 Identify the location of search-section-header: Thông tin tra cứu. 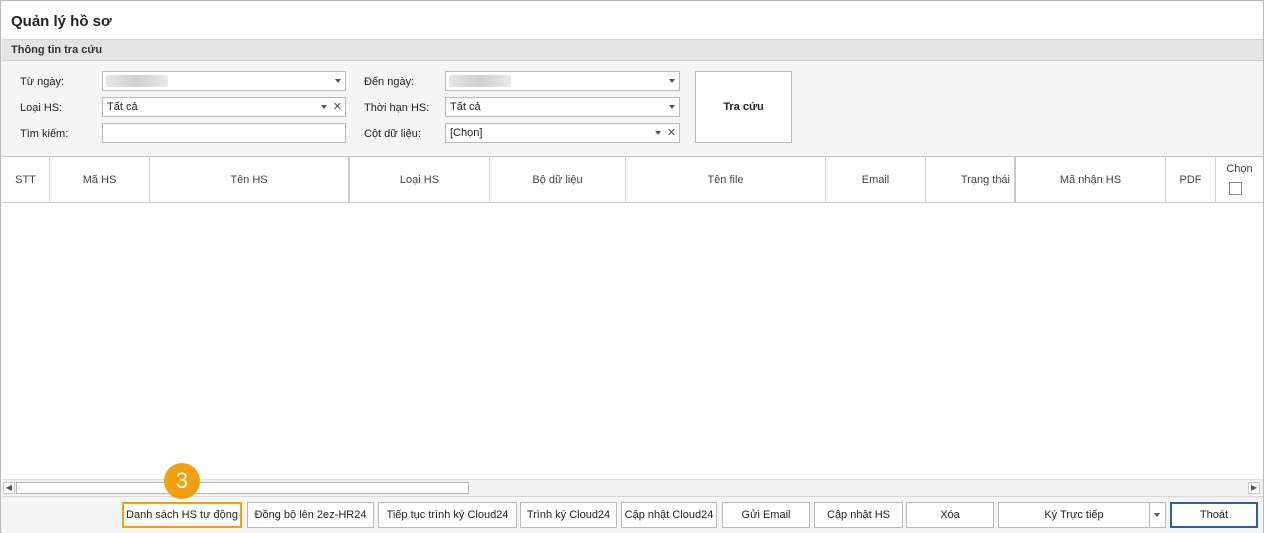
(632, 50).